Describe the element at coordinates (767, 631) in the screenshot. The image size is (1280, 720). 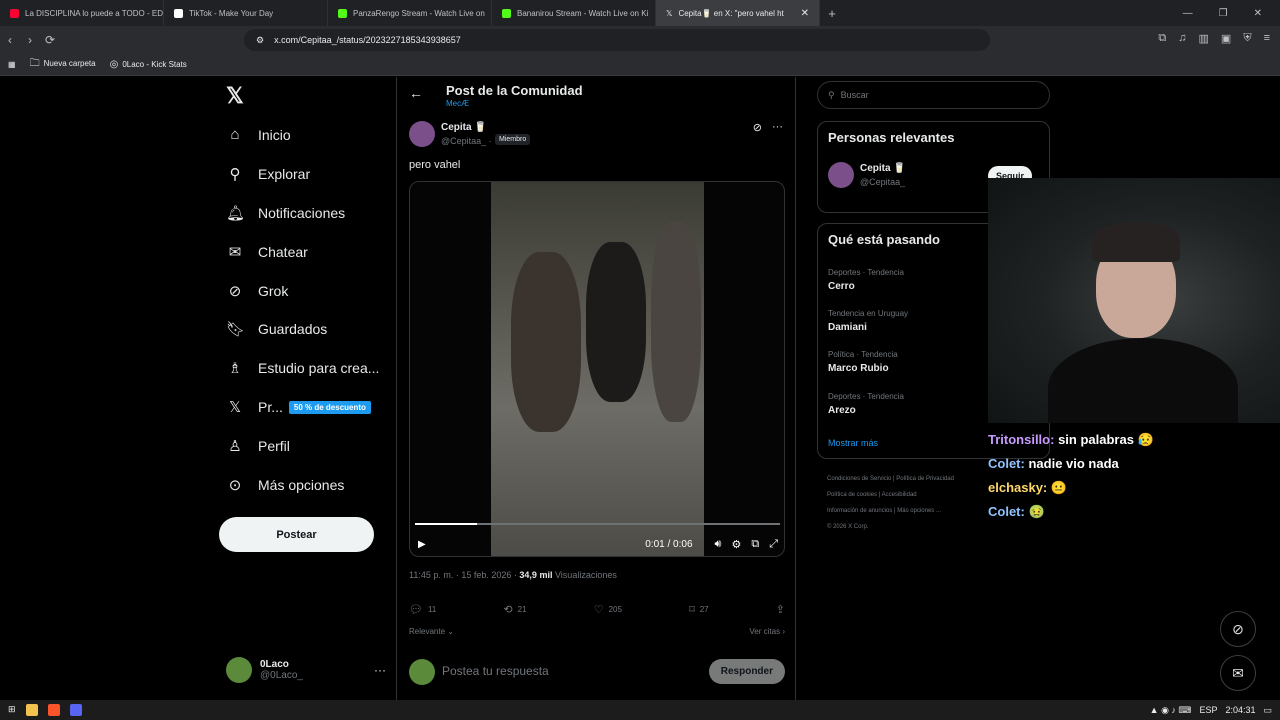
I see `view-quotes-link: Ver citas ›` at that location.